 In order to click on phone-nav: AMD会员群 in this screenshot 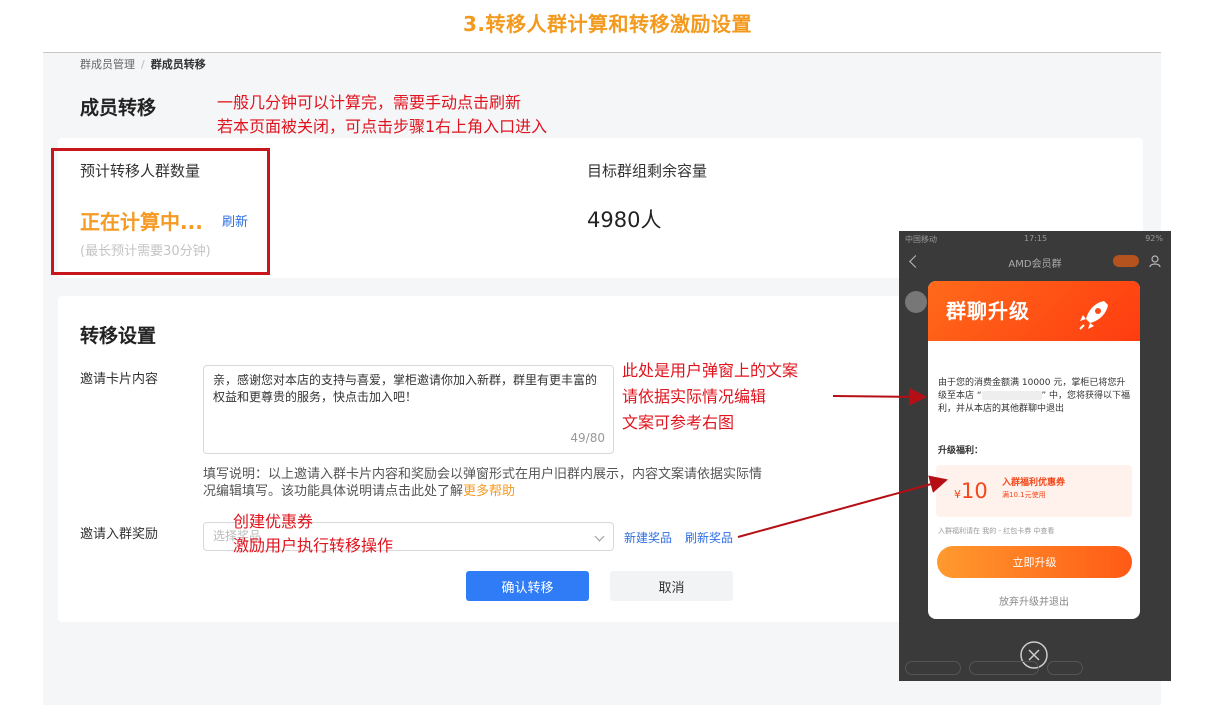, I will do `click(1035, 261)`.